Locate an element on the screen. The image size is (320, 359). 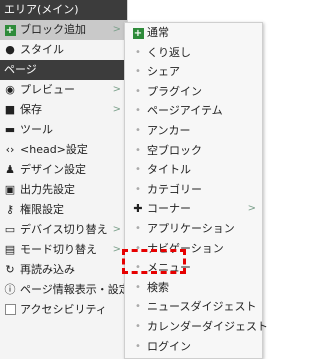
submenu-item-calendar-digest: • カレンダーダイジェスト is located at coordinates (196, 327).